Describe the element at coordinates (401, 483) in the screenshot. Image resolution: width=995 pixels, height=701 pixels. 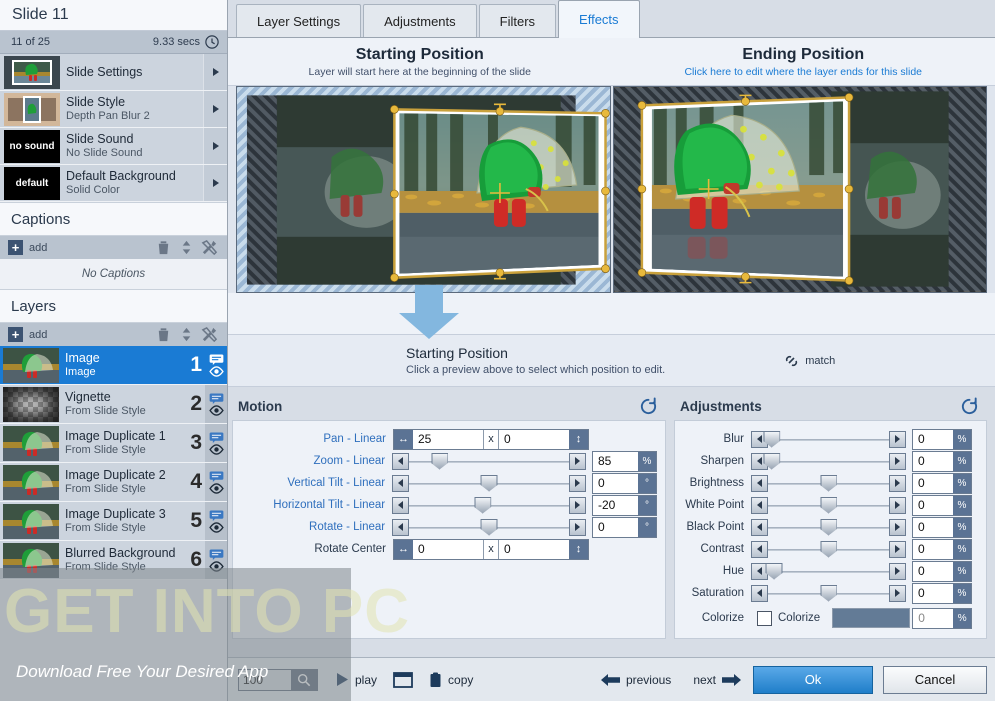
I see `motion-vertical-tilt-decrease-button` at that location.